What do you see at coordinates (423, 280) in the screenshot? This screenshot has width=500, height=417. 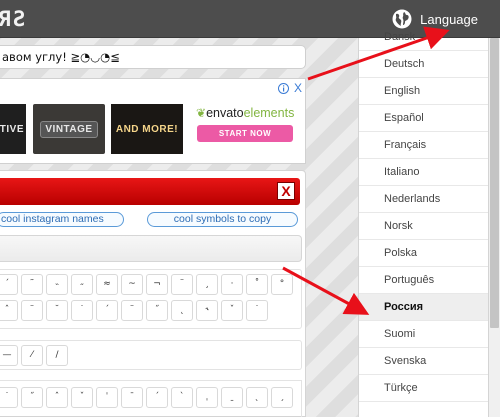 I see `language-option: Português` at bounding box center [423, 280].